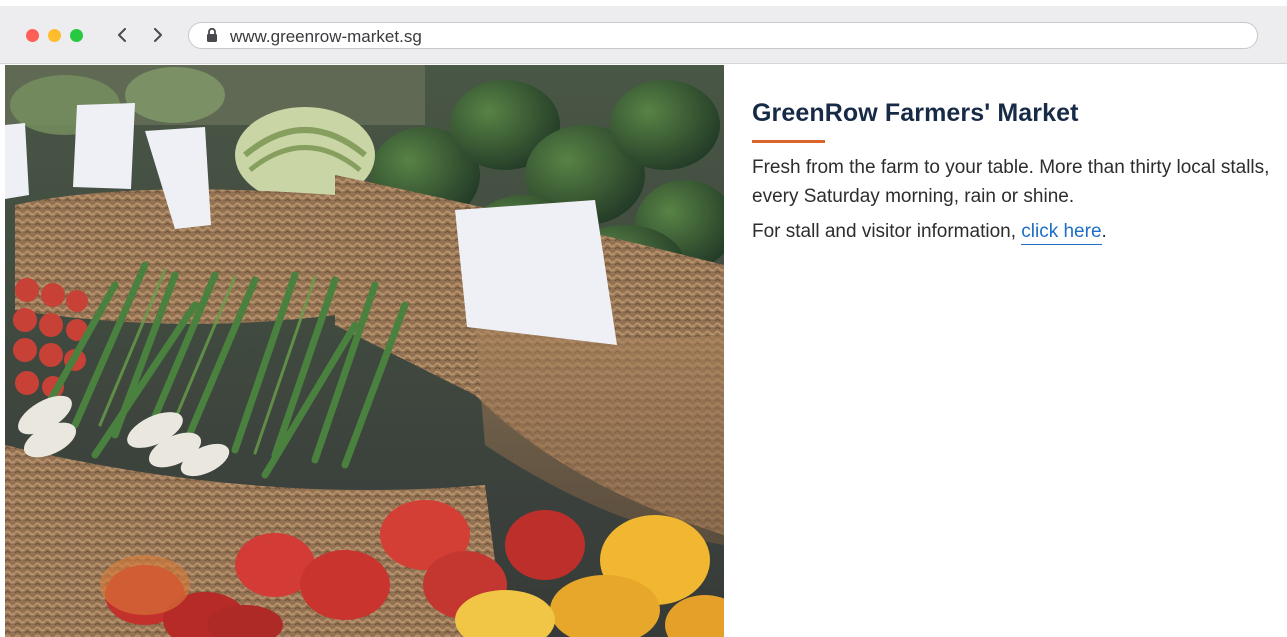  Describe the element at coordinates (326, 37) in the screenshot. I see `url-text: www.greenrow-market.sg` at that location.